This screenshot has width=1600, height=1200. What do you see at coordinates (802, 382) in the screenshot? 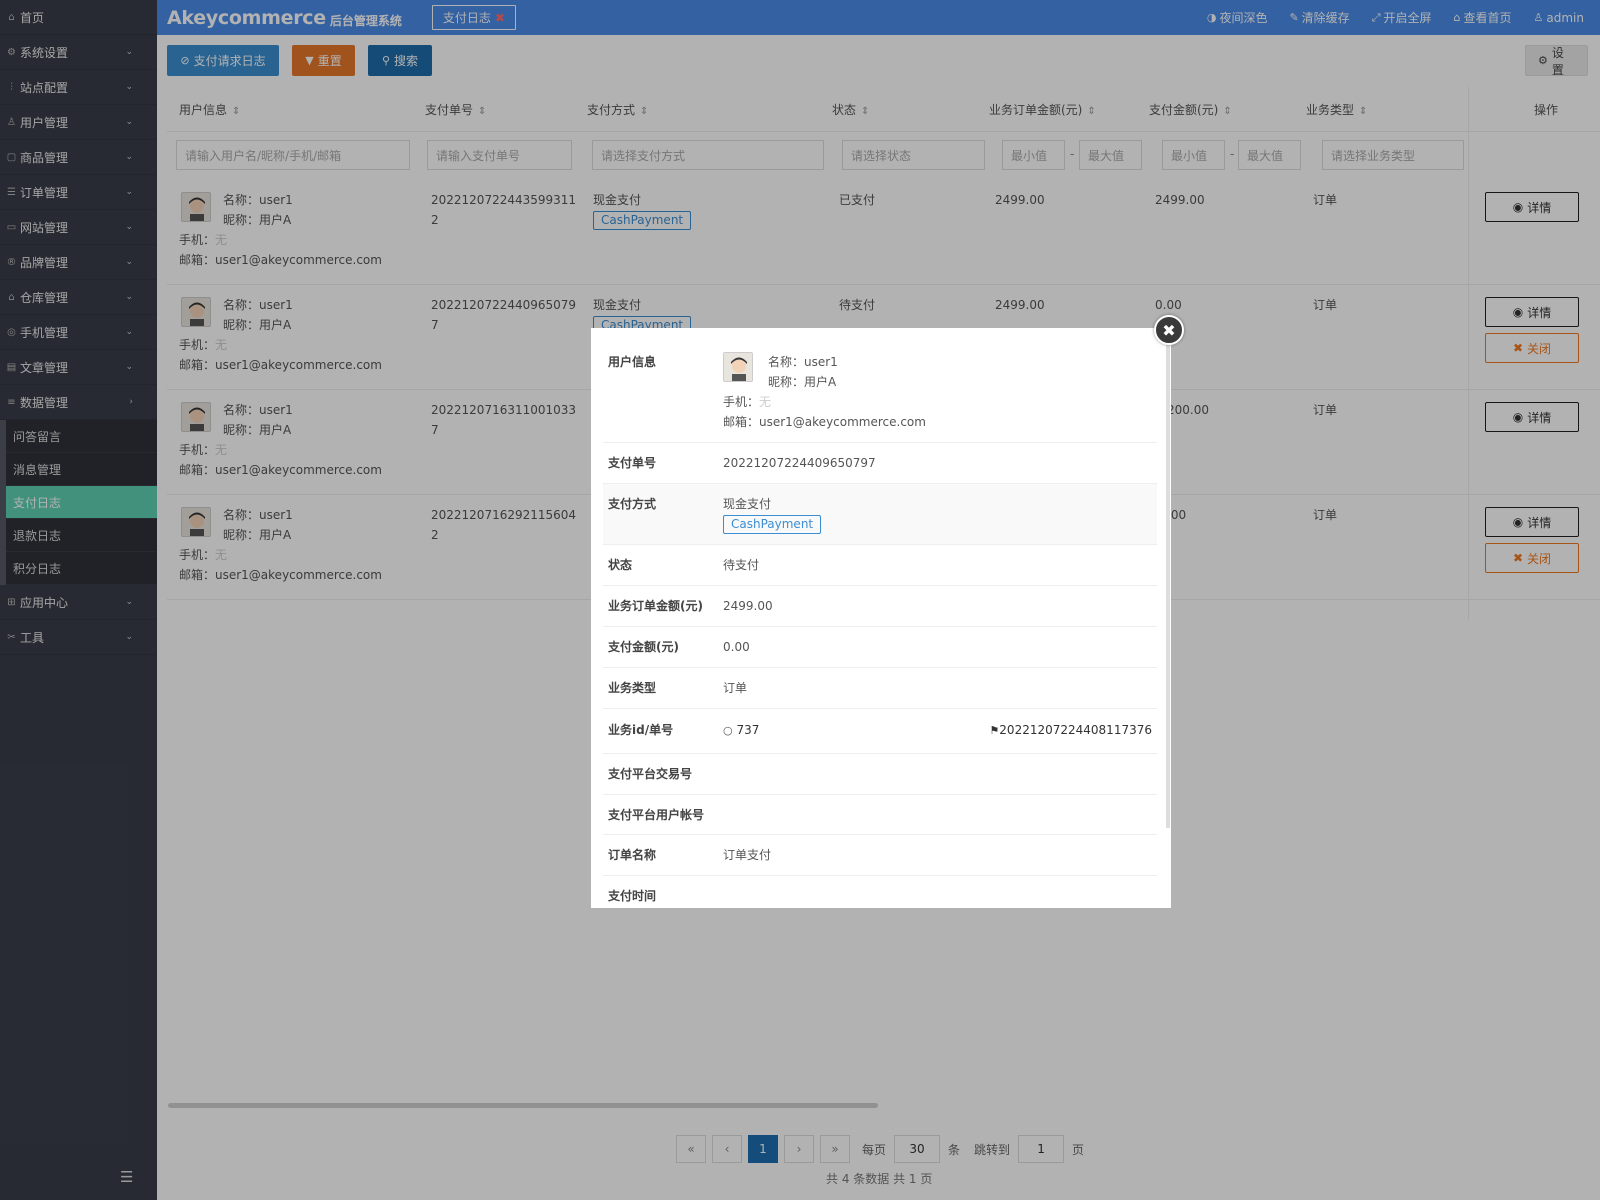
I see `modal-user-nick: 昵称：用户A` at bounding box center [802, 382].